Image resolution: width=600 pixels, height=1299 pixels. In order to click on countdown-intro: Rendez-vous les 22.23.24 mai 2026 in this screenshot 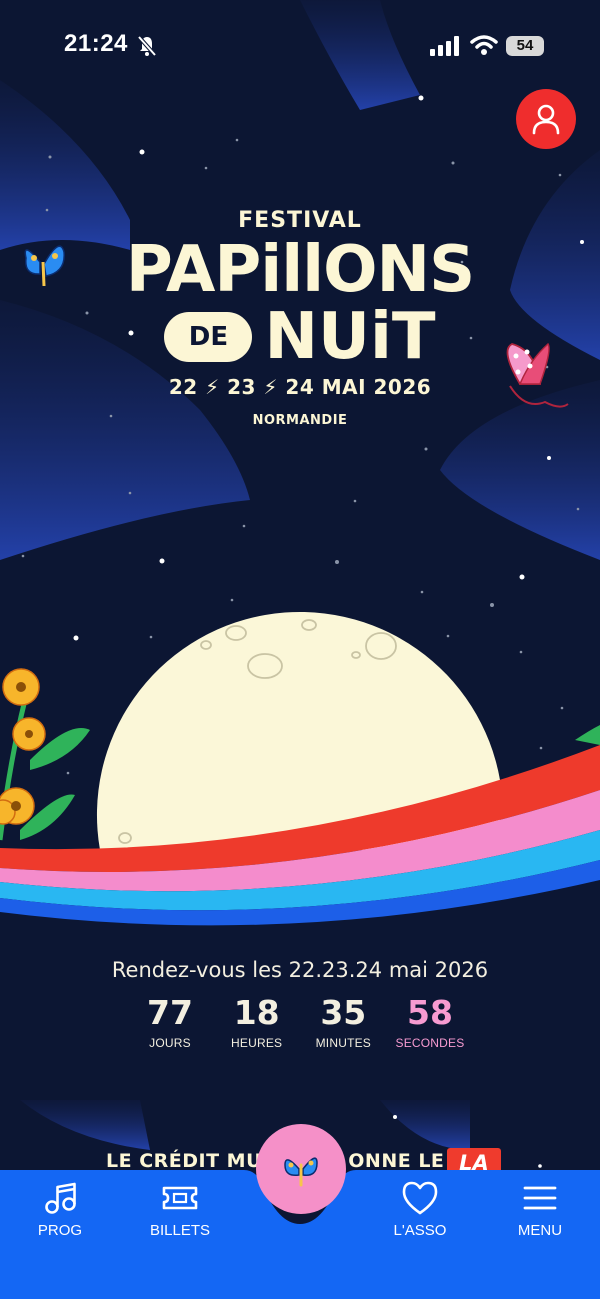, I will do `click(300, 970)`.